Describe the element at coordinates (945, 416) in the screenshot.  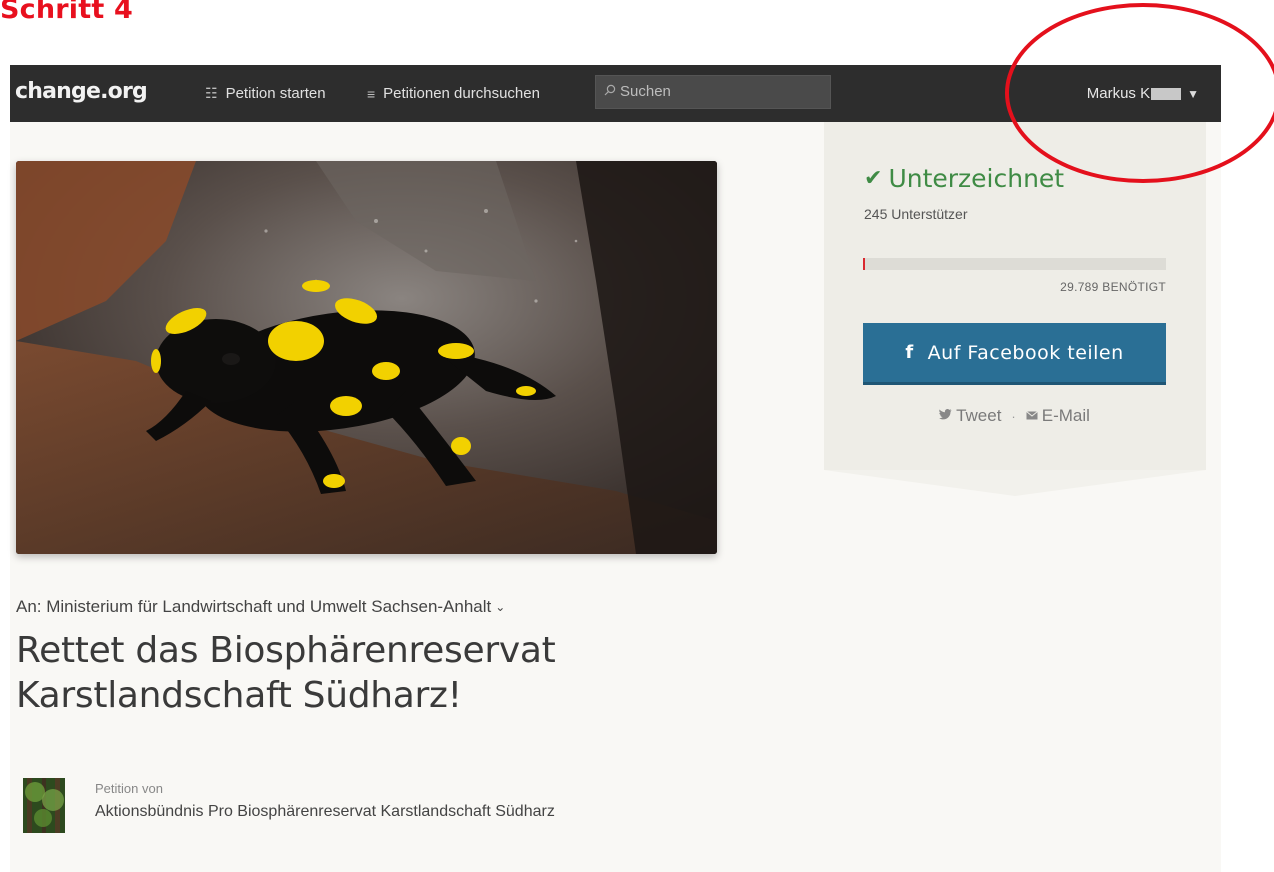
I see `twitter-bird-icon` at that location.